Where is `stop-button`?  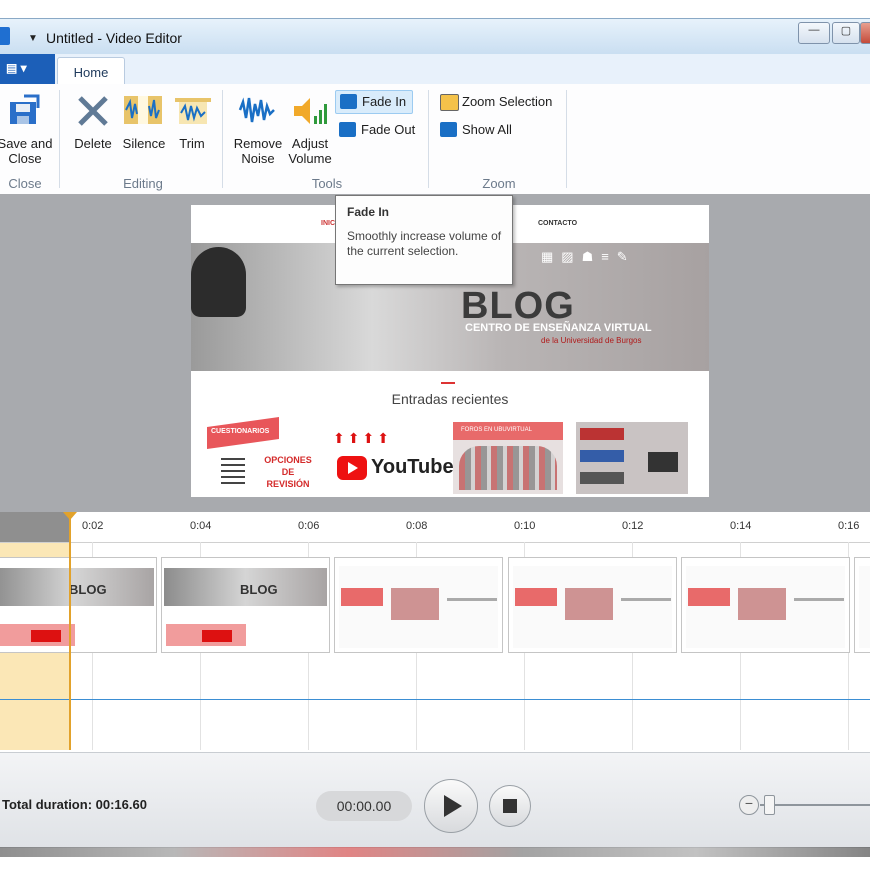 stop-button is located at coordinates (510, 806).